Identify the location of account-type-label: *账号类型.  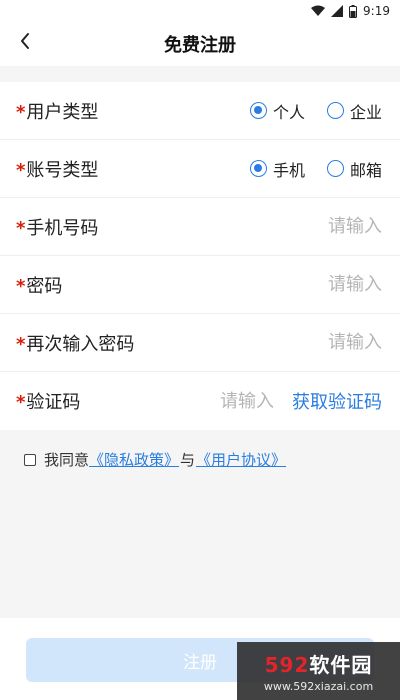
(57, 170).